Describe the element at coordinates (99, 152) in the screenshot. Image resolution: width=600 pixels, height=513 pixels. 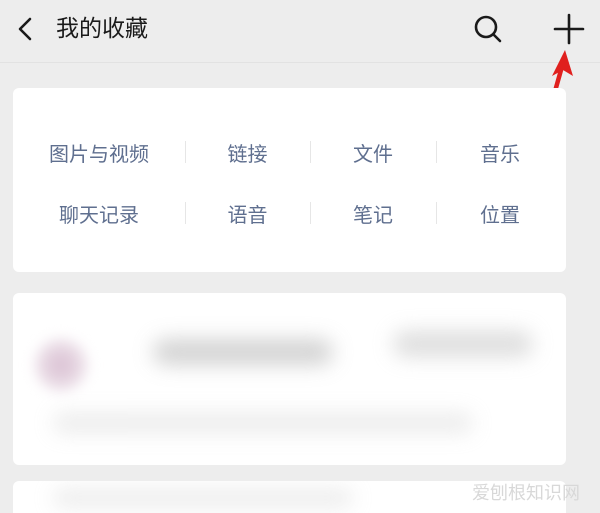
I see `category-images-videos: 图片与视频` at that location.